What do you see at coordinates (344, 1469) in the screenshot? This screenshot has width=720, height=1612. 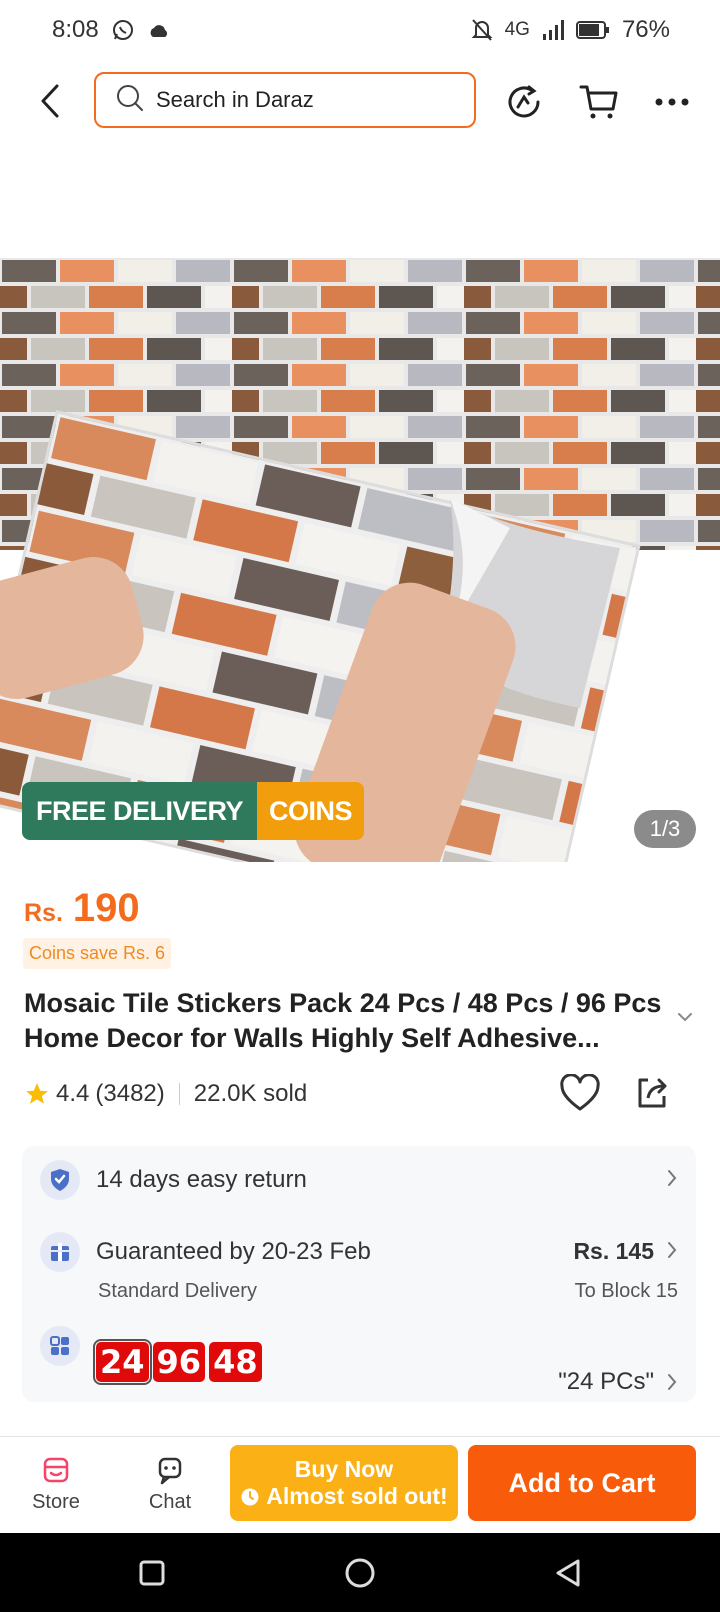 I see `buy-now-label: Buy Now` at bounding box center [344, 1469].